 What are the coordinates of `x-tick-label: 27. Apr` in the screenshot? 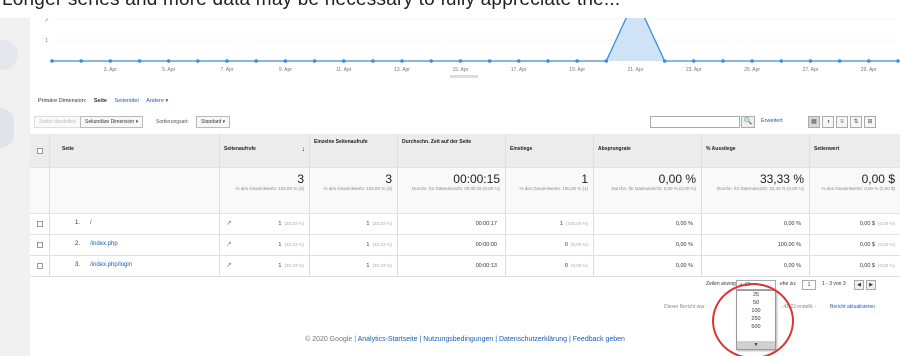 It's located at (811, 70).